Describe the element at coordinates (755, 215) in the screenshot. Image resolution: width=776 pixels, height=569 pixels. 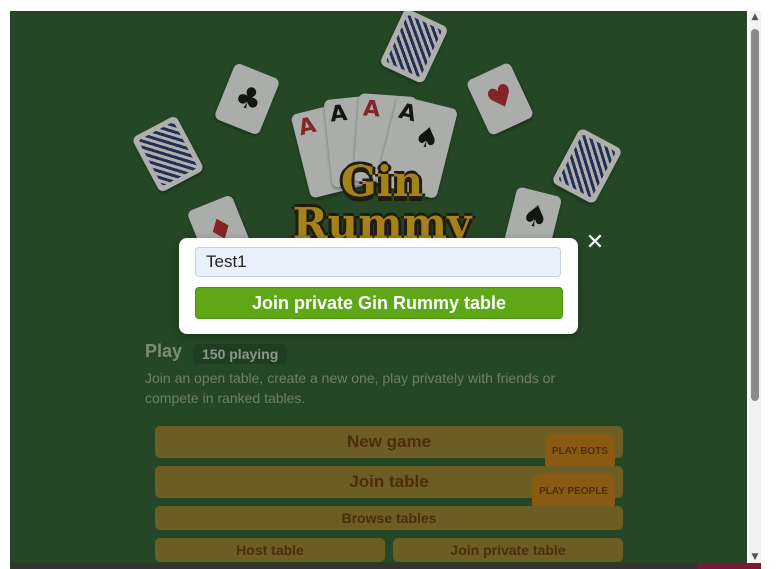
I see `scroll-thumb` at that location.